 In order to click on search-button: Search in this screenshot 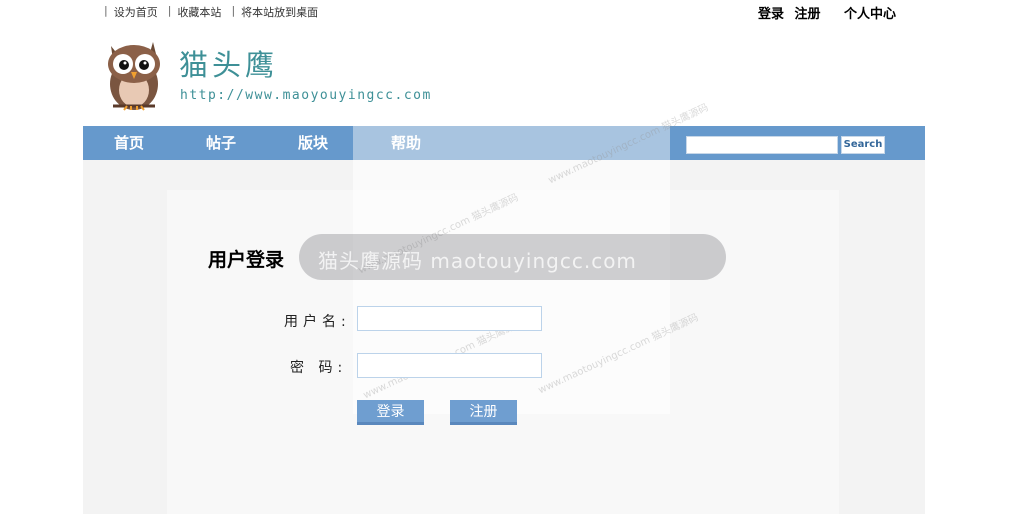, I will do `click(863, 145)`.